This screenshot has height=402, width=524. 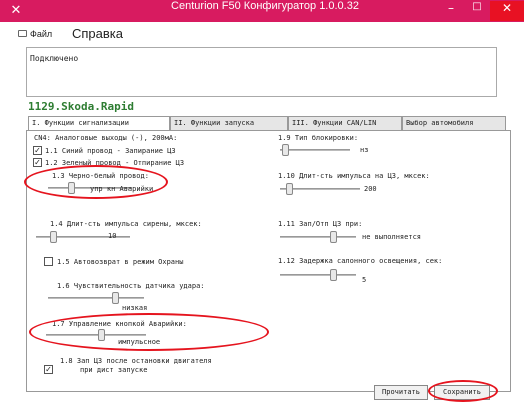 What do you see at coordinates (354, 176) in the screenshot?
I see `label-1-10: 1.10 Длит-сть импульса на ЦЗ, мксек:` at bounding box center [354, 176].